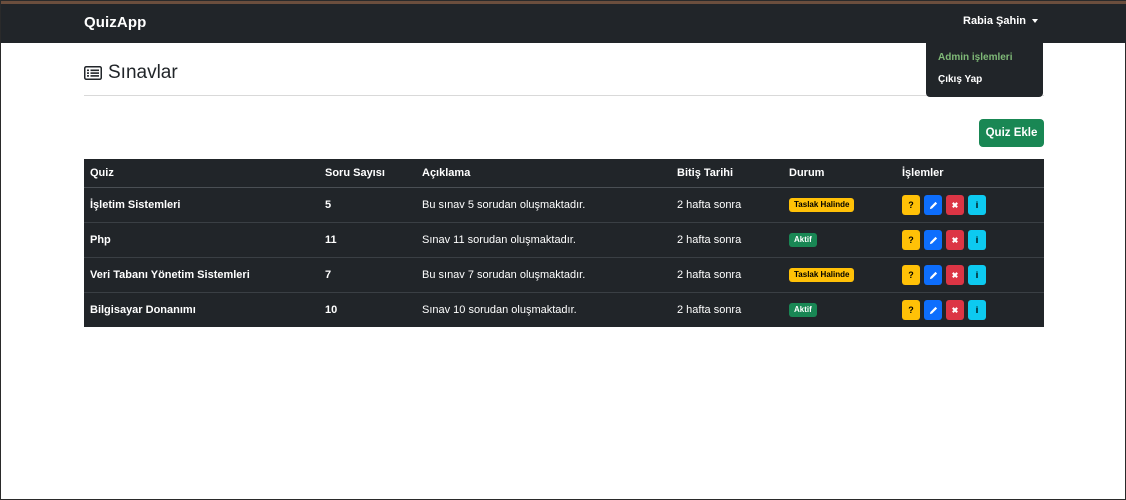 This screenshot has width=1126, height=500. What do you see at coordinates (201, 205) in the screenshot?
I see `quiz-name-cell: İşletim Sistemleri` at bounding box center [201, 205].